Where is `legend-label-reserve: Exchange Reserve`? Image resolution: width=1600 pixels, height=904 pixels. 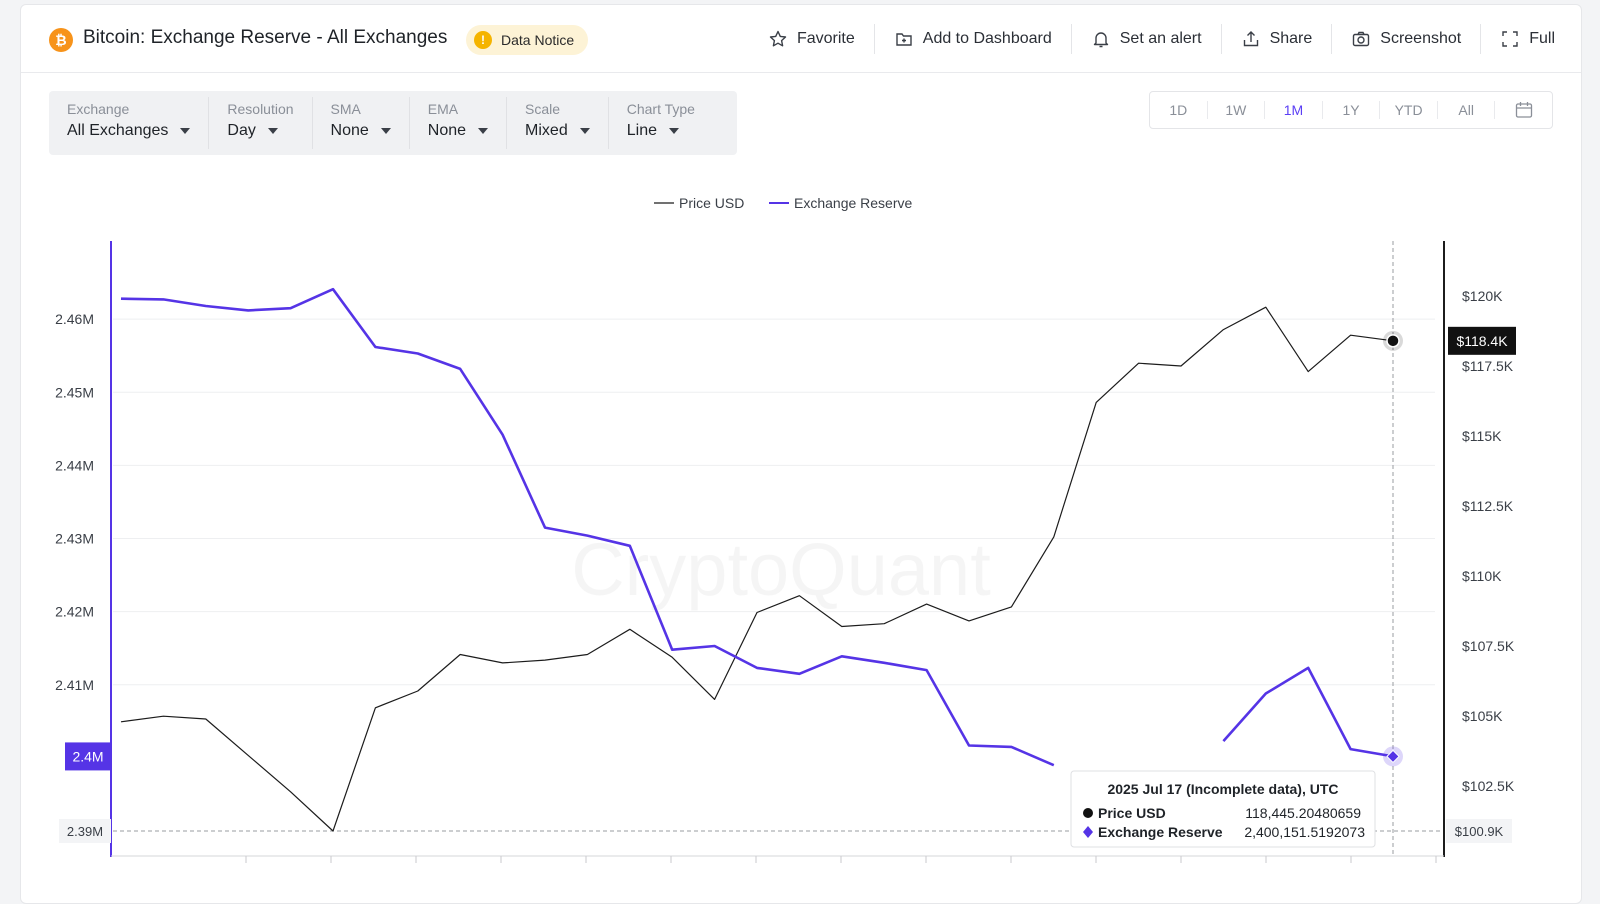
legend-label-reserve: Exchange Reserve is located at coordinates (853, 203).